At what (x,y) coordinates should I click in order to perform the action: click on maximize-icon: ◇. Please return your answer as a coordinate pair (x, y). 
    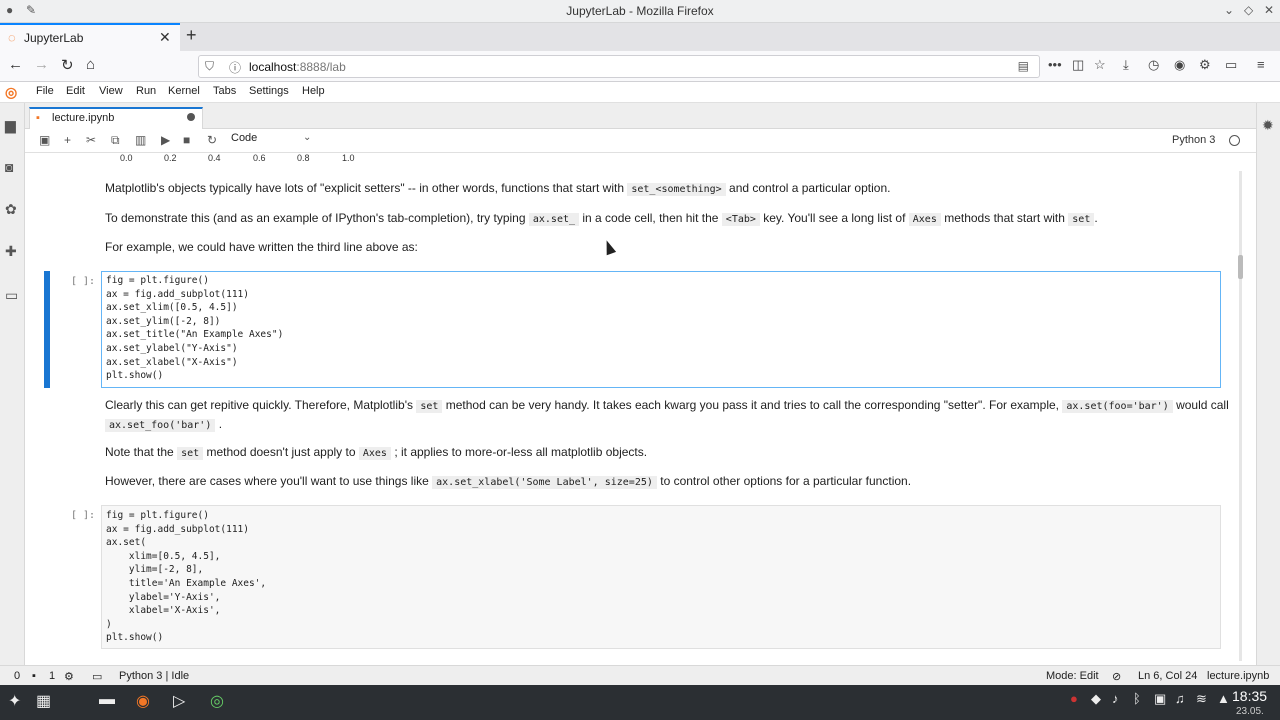
    Looking at the image, I should click on (1248, 10).